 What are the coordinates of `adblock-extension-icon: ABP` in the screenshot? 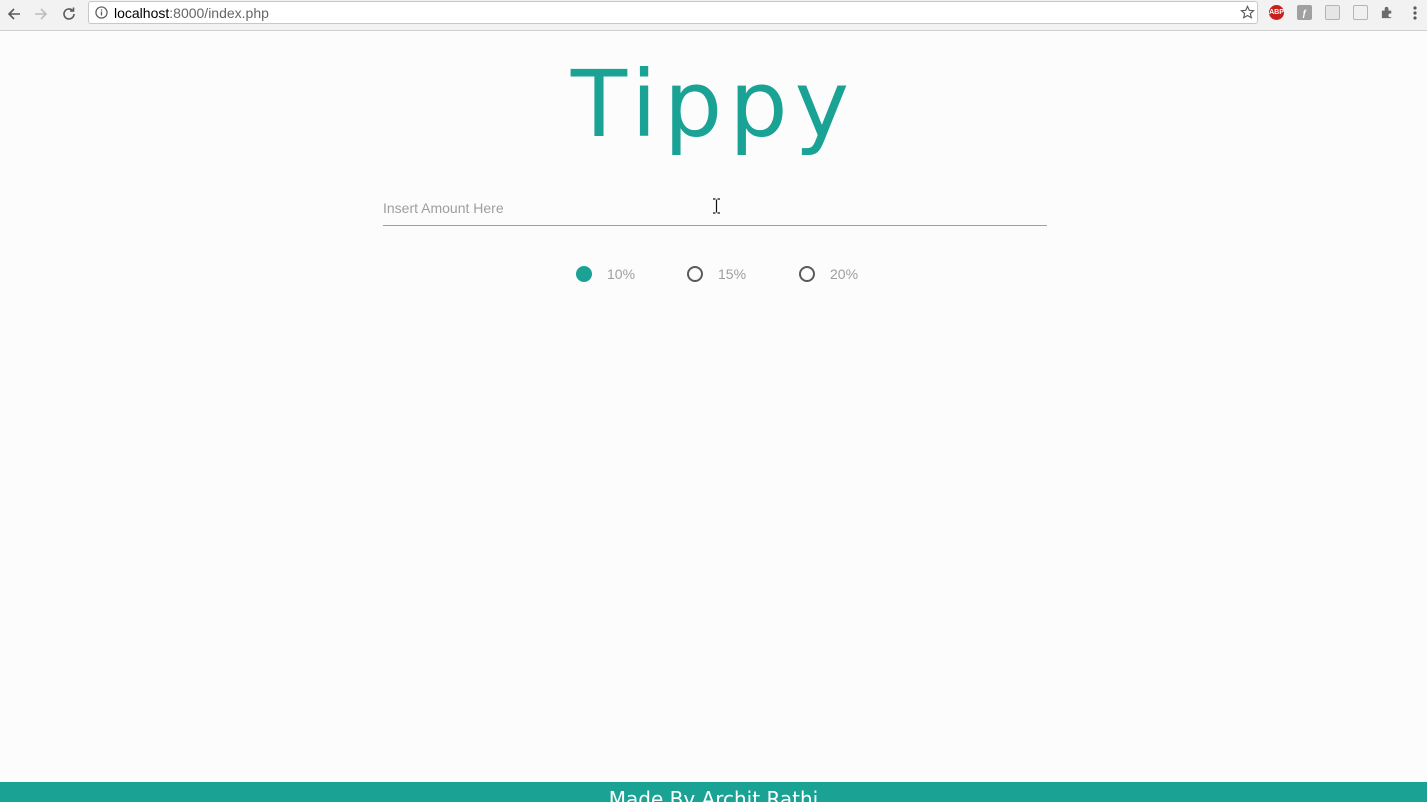 It's located at (1276, 12).